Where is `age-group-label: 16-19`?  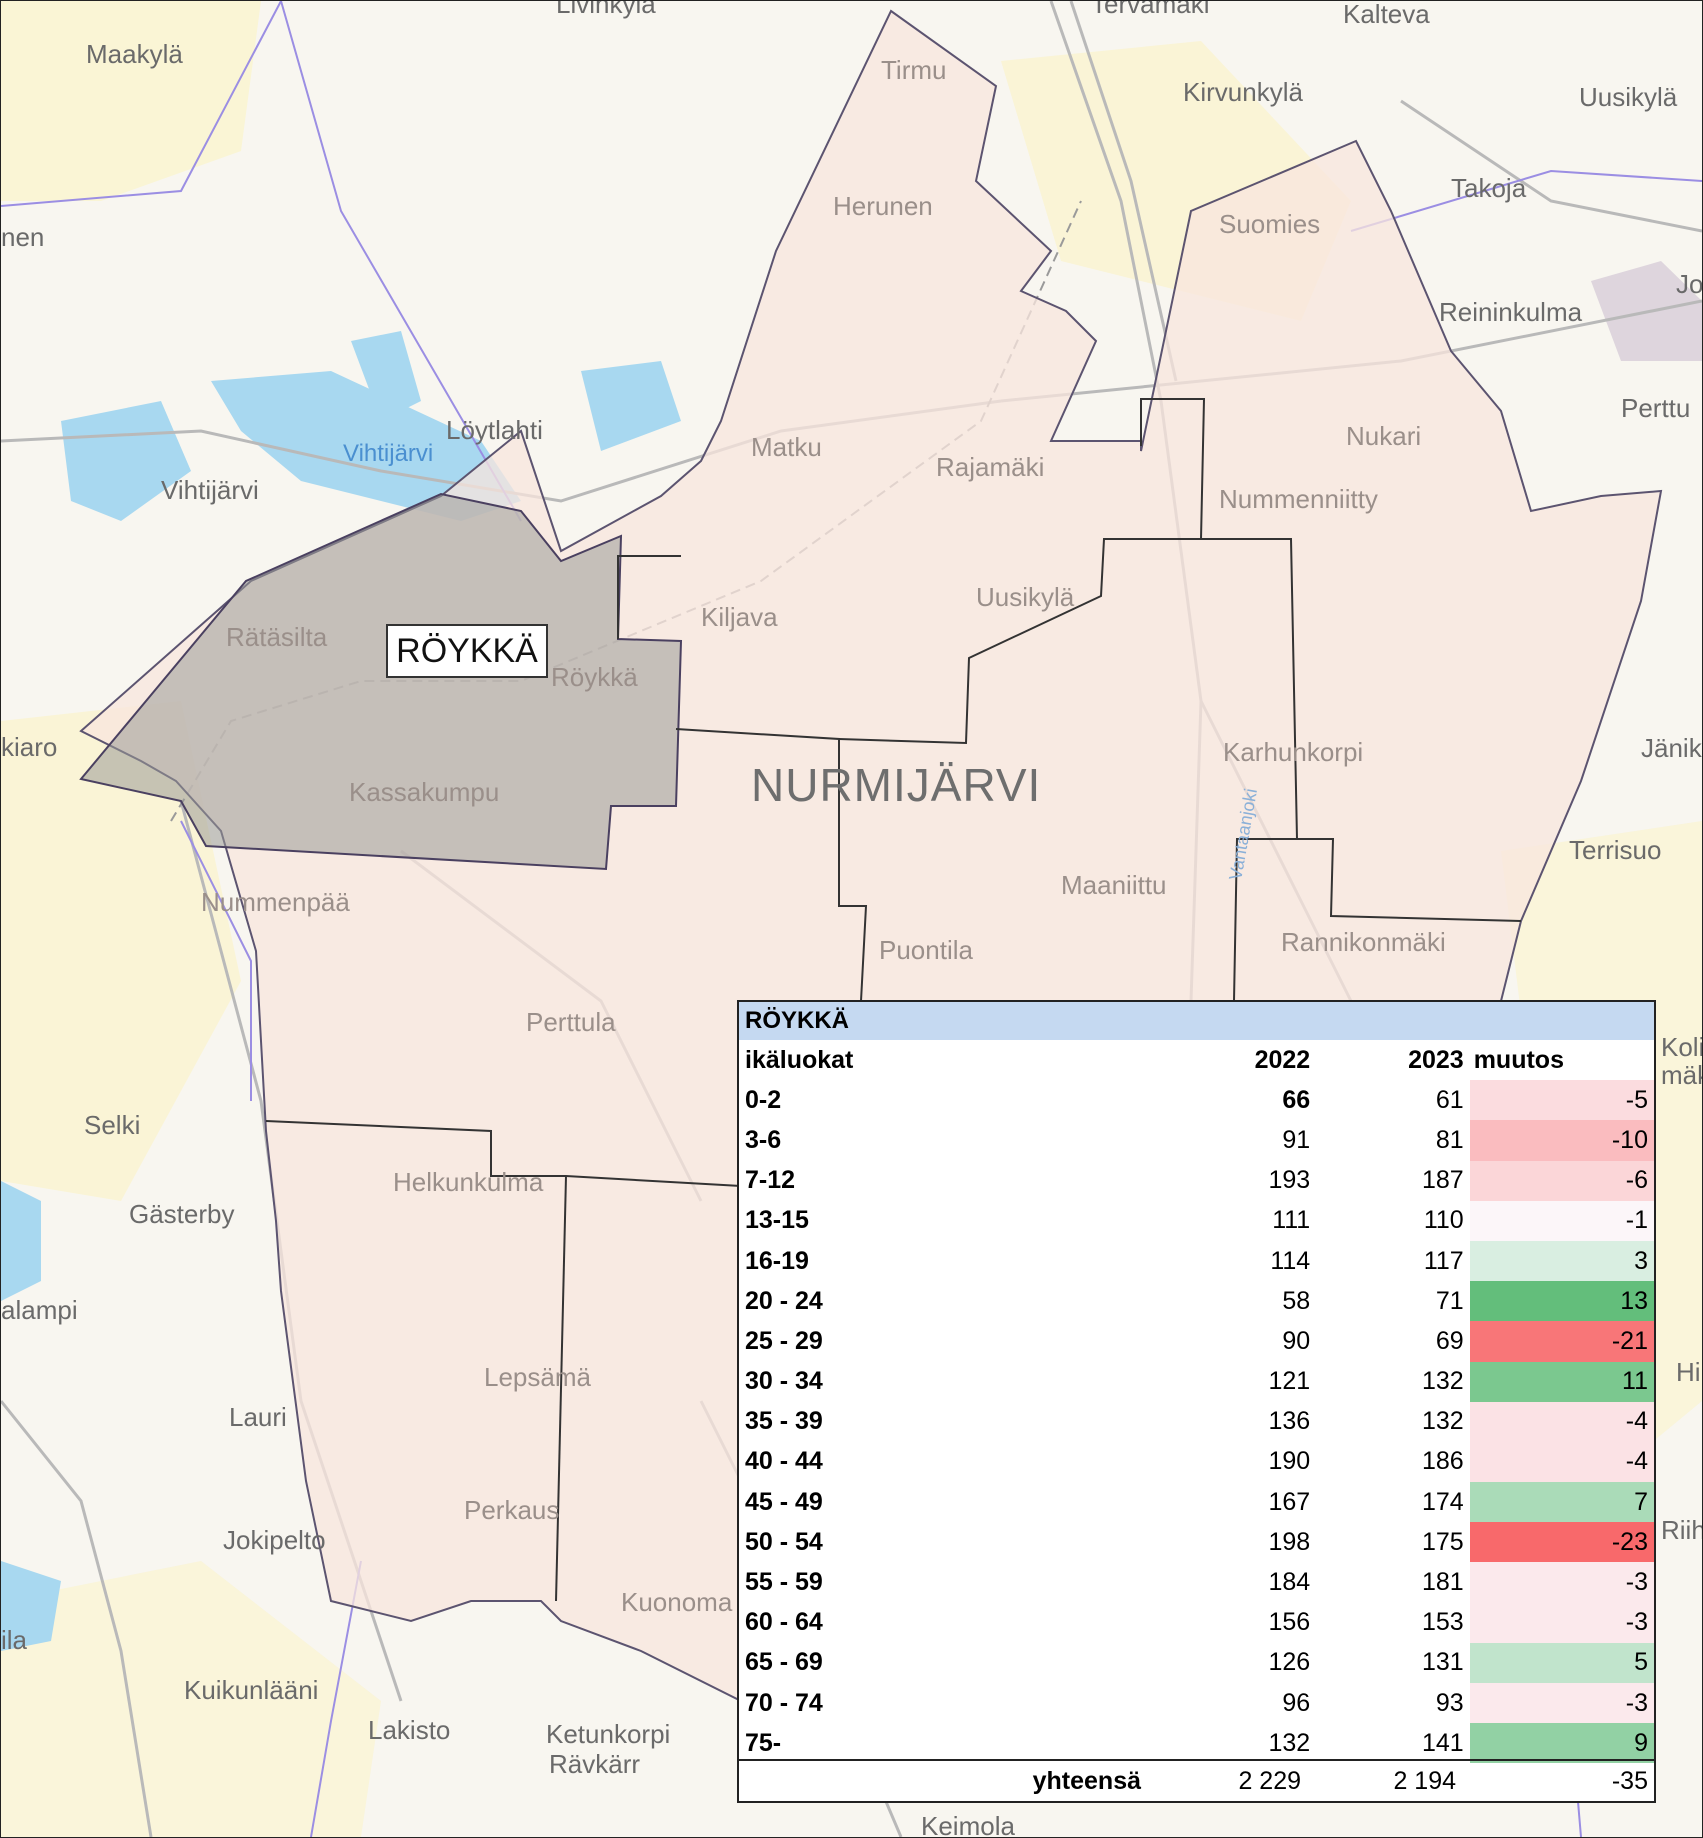 age-group-label: 16-19 is located at coordinates (777, 1260).